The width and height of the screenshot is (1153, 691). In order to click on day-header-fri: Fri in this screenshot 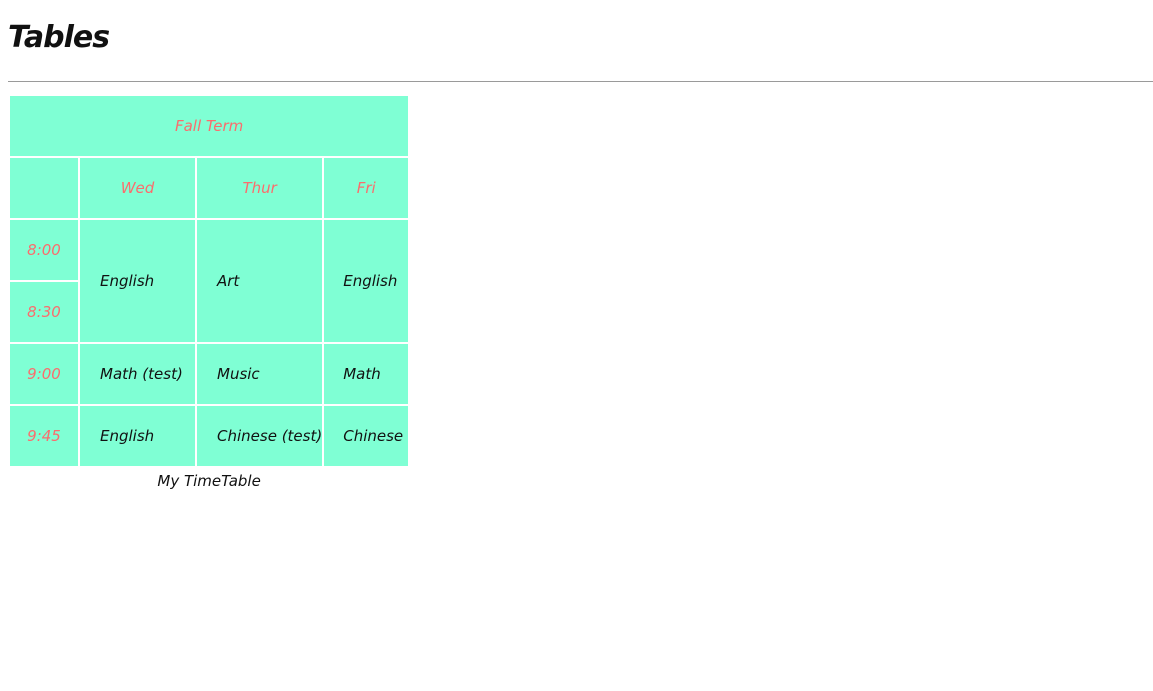, I will do `click(366, 188)`.